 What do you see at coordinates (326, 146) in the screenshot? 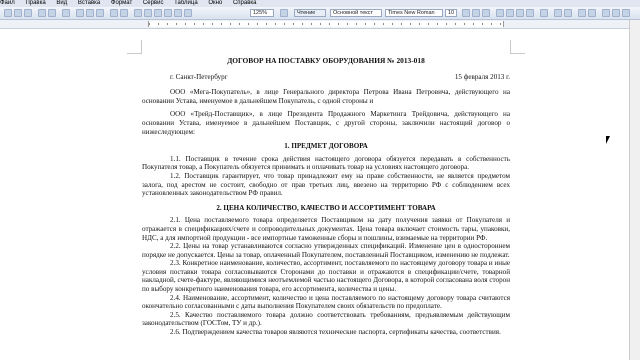
I see `section-1-heading: 1. ПРЕДМЕТ ДОГОВОРА` at bounding box center [326, 146].